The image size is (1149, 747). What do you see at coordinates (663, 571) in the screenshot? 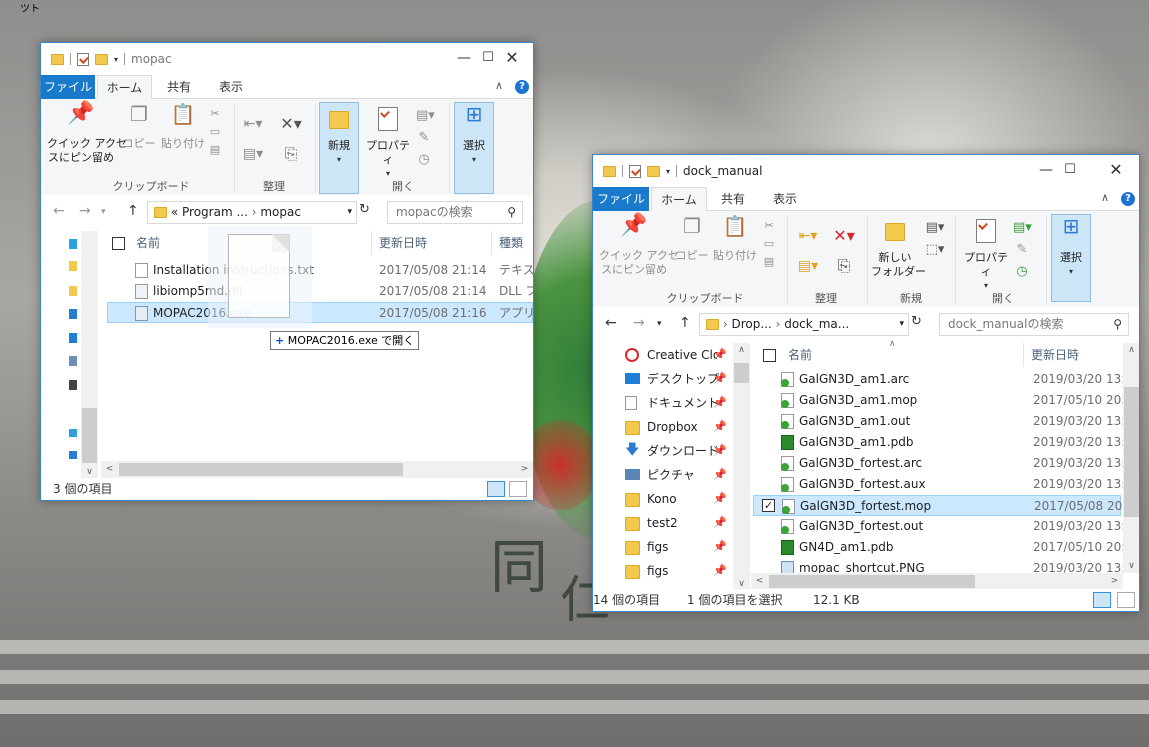
I see `nav-item: figs 📌` at bounding box center [663, 571].